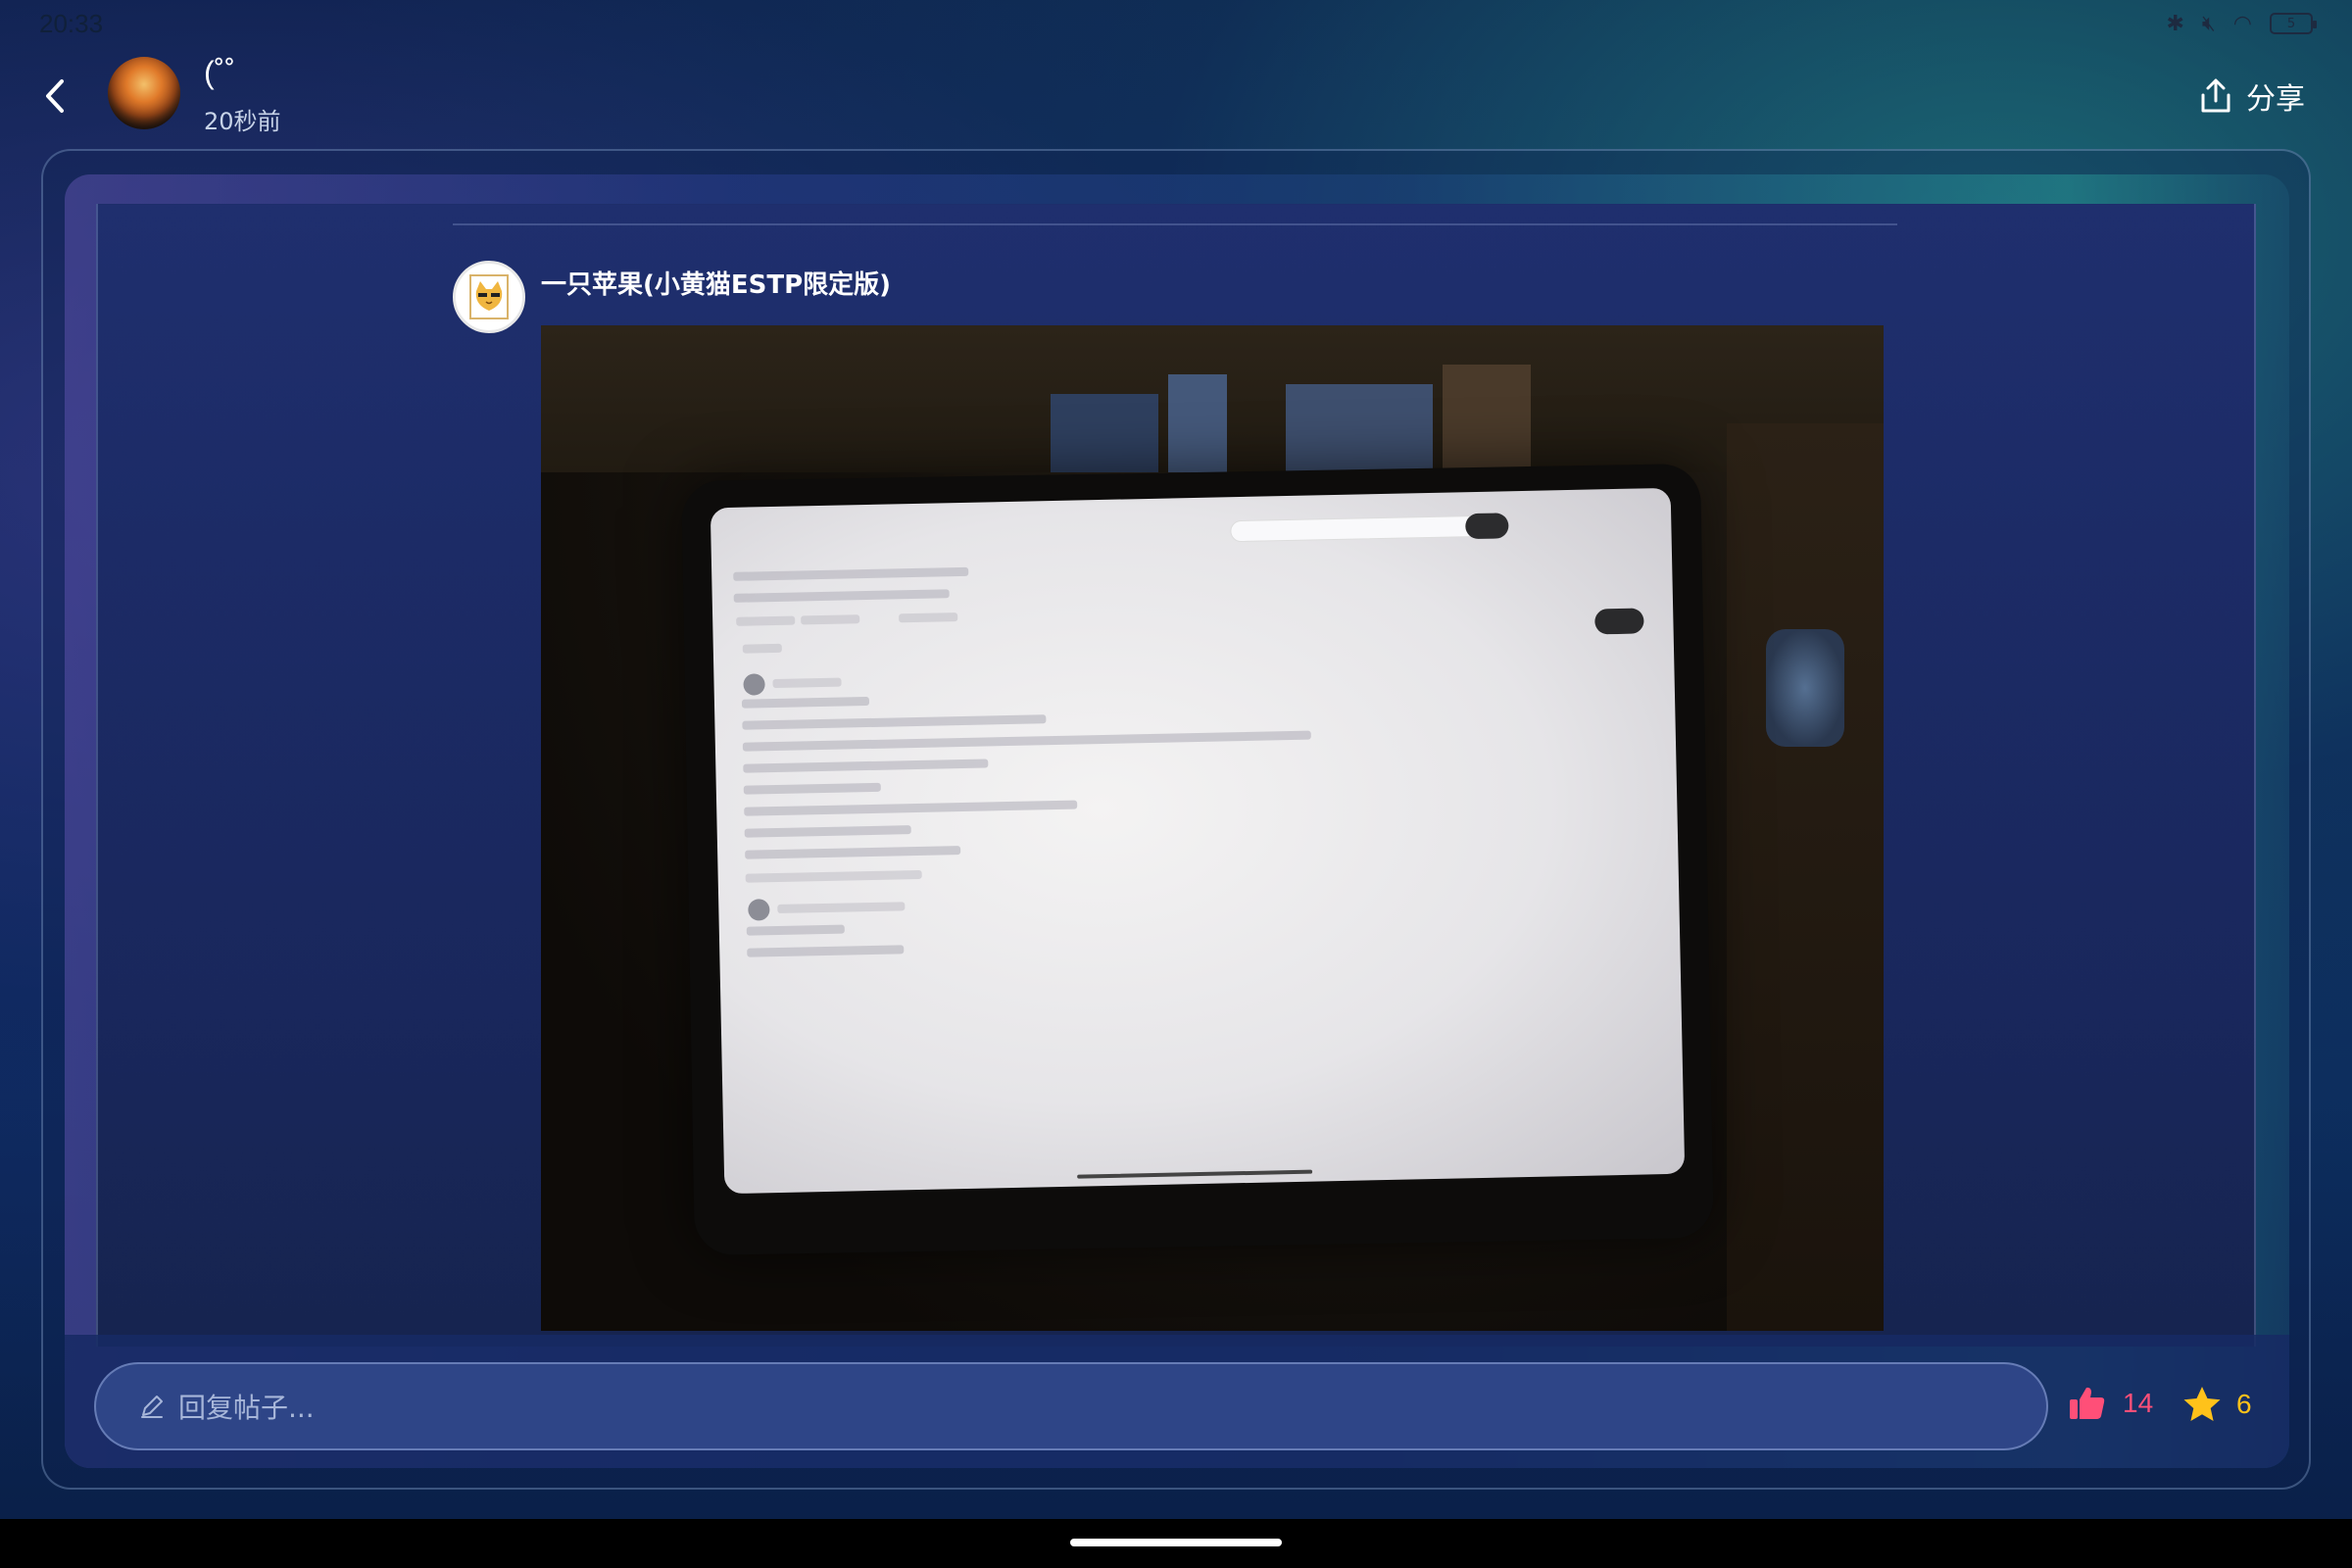  I want to click on home-indicator, so click(1176, 1542).